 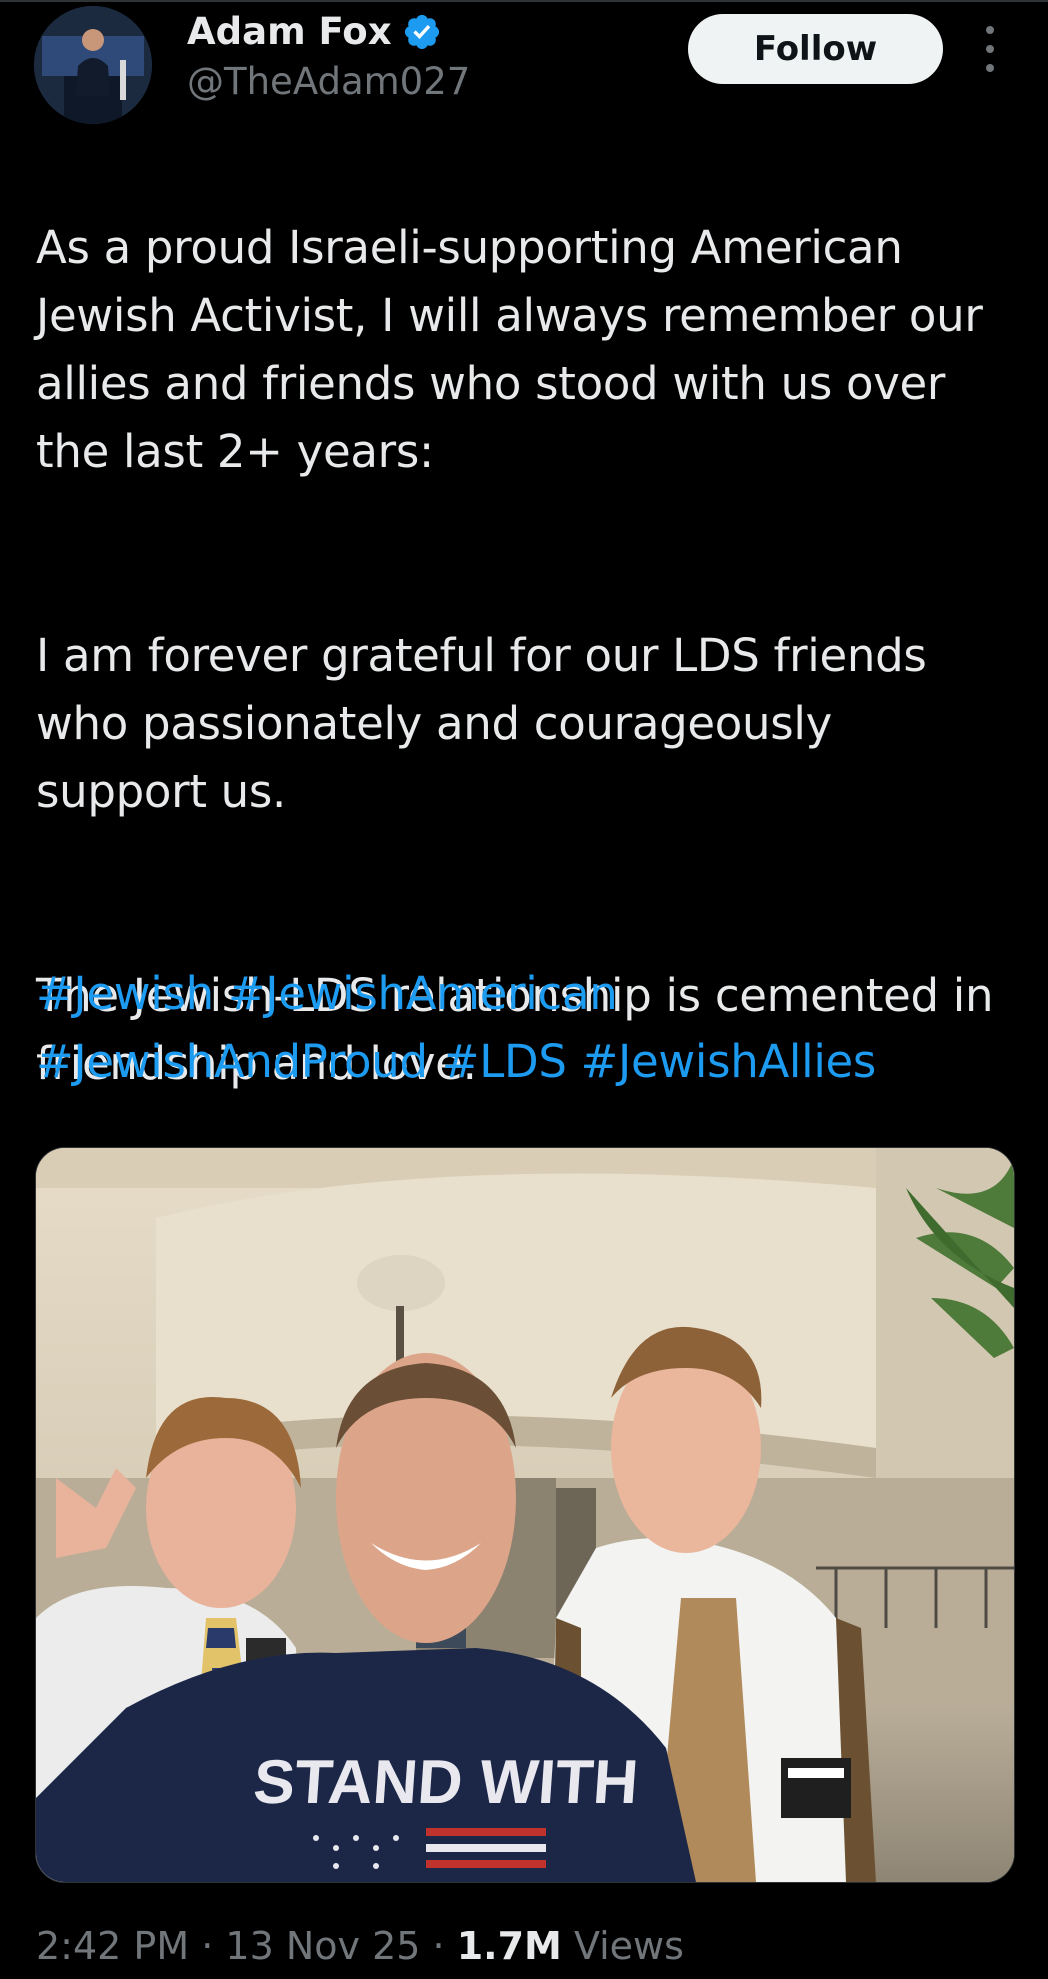 I want to click on shirt-flag-graphic, so click(x=416, y=1851).